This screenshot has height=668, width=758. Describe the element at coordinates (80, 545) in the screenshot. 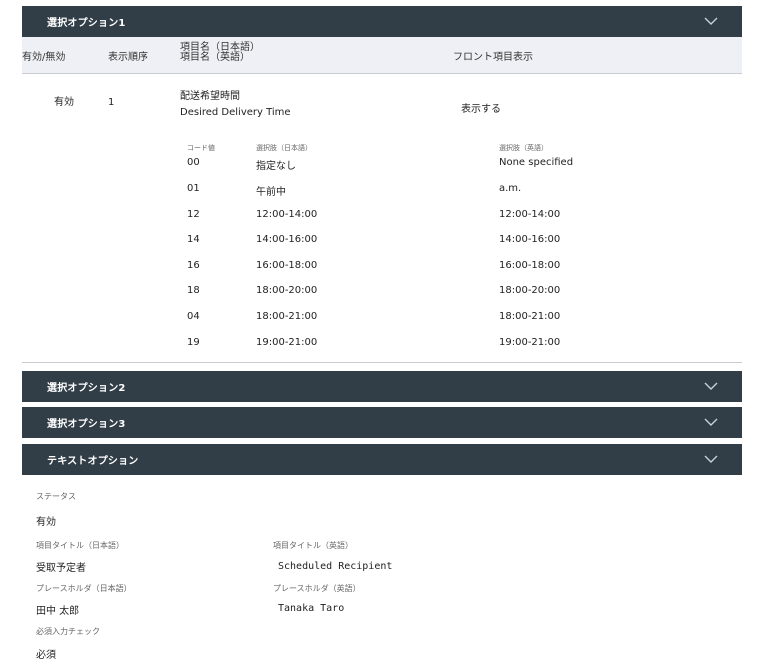

I see `title-ja-label: 項目タイトル（日本語）` at that location.